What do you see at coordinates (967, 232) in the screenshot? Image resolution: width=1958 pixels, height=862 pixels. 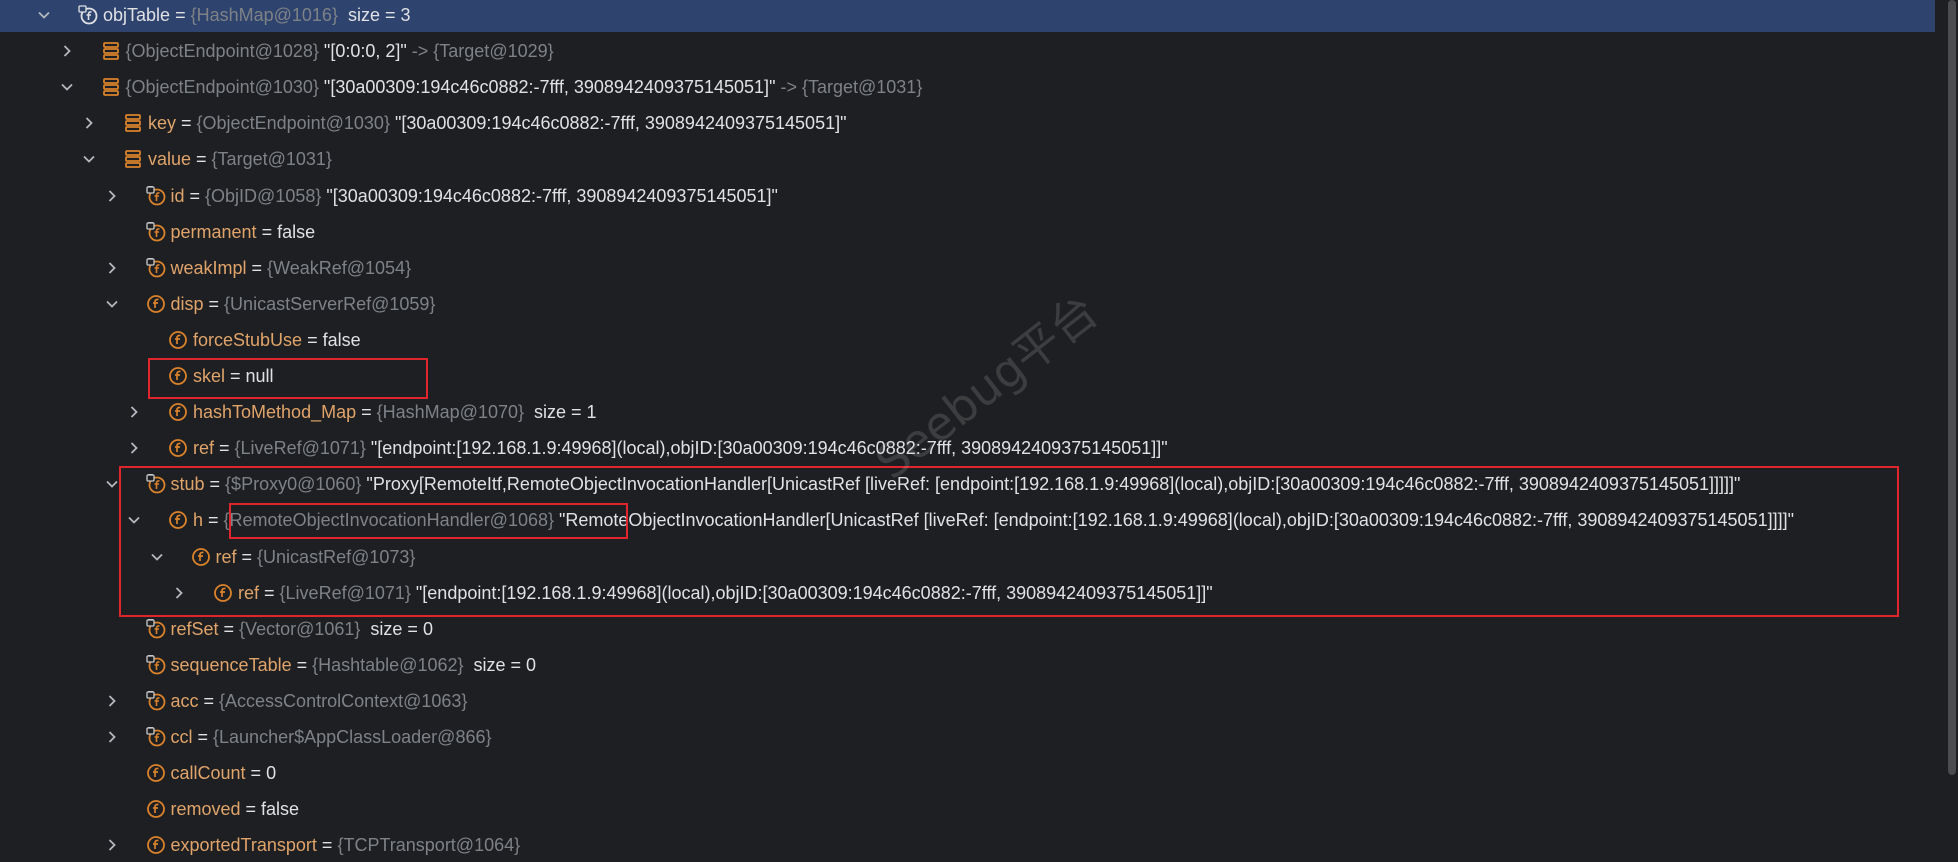 I see `tree-row-permanent: permanent = false` at bounding box center [967, 232].